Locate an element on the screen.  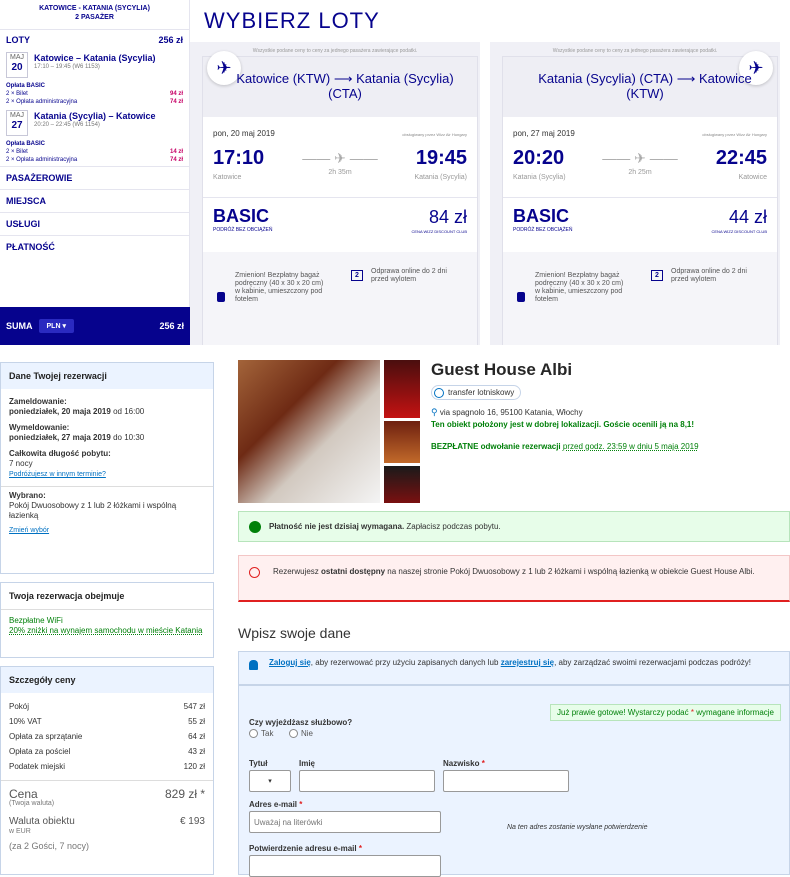
wizz-sum-total: 256 zł is located at coordinates (171, 326).